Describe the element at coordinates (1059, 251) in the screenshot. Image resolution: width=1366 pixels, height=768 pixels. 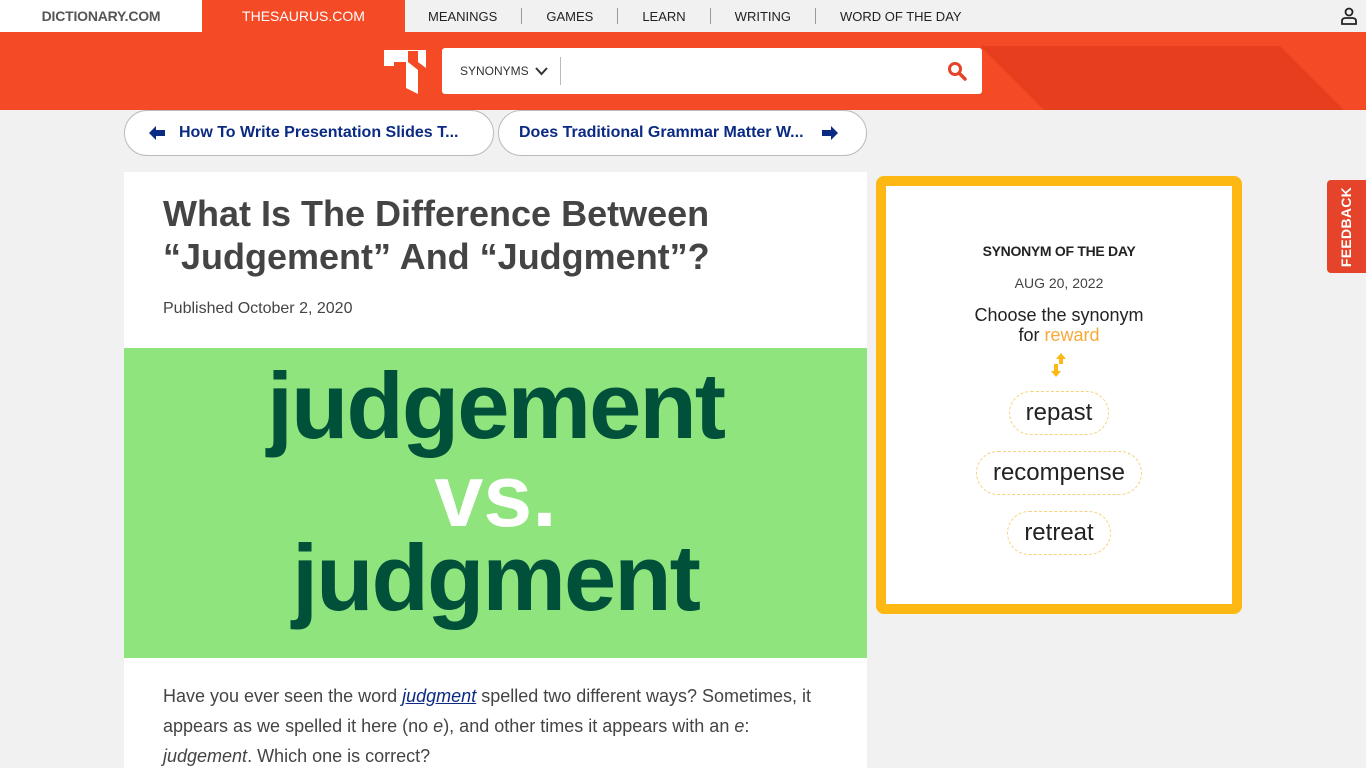
I see `sotd-title: SYNONYM OF THE DAY` at that location.